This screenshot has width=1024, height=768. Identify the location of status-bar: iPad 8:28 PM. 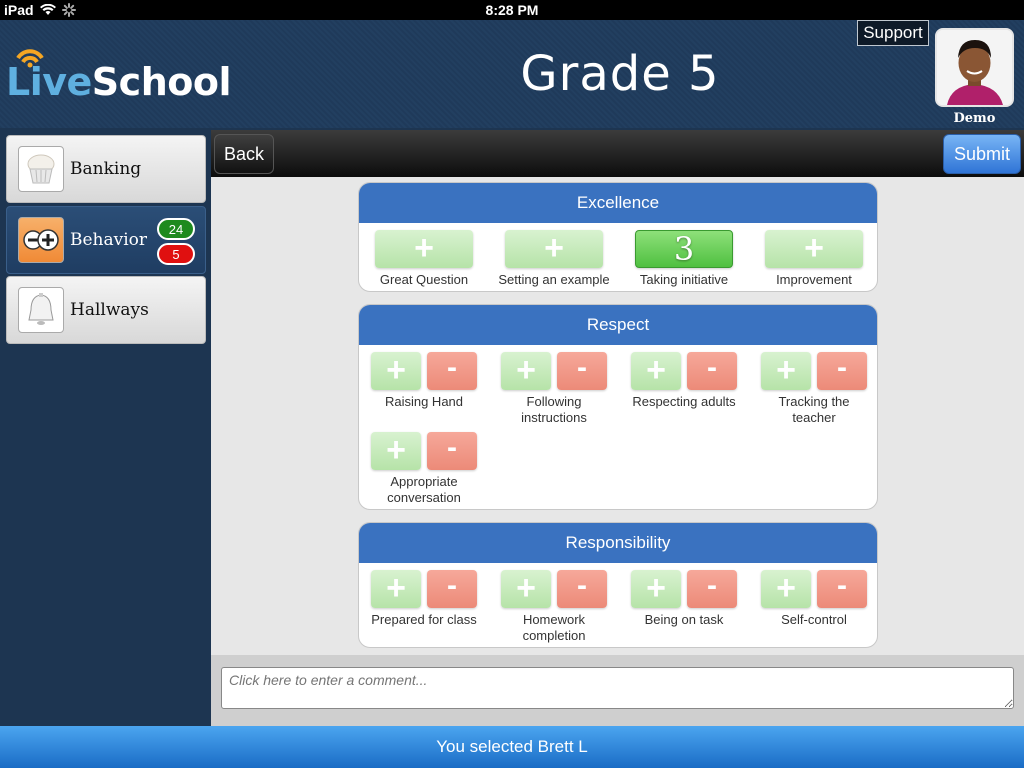
(512, 10).